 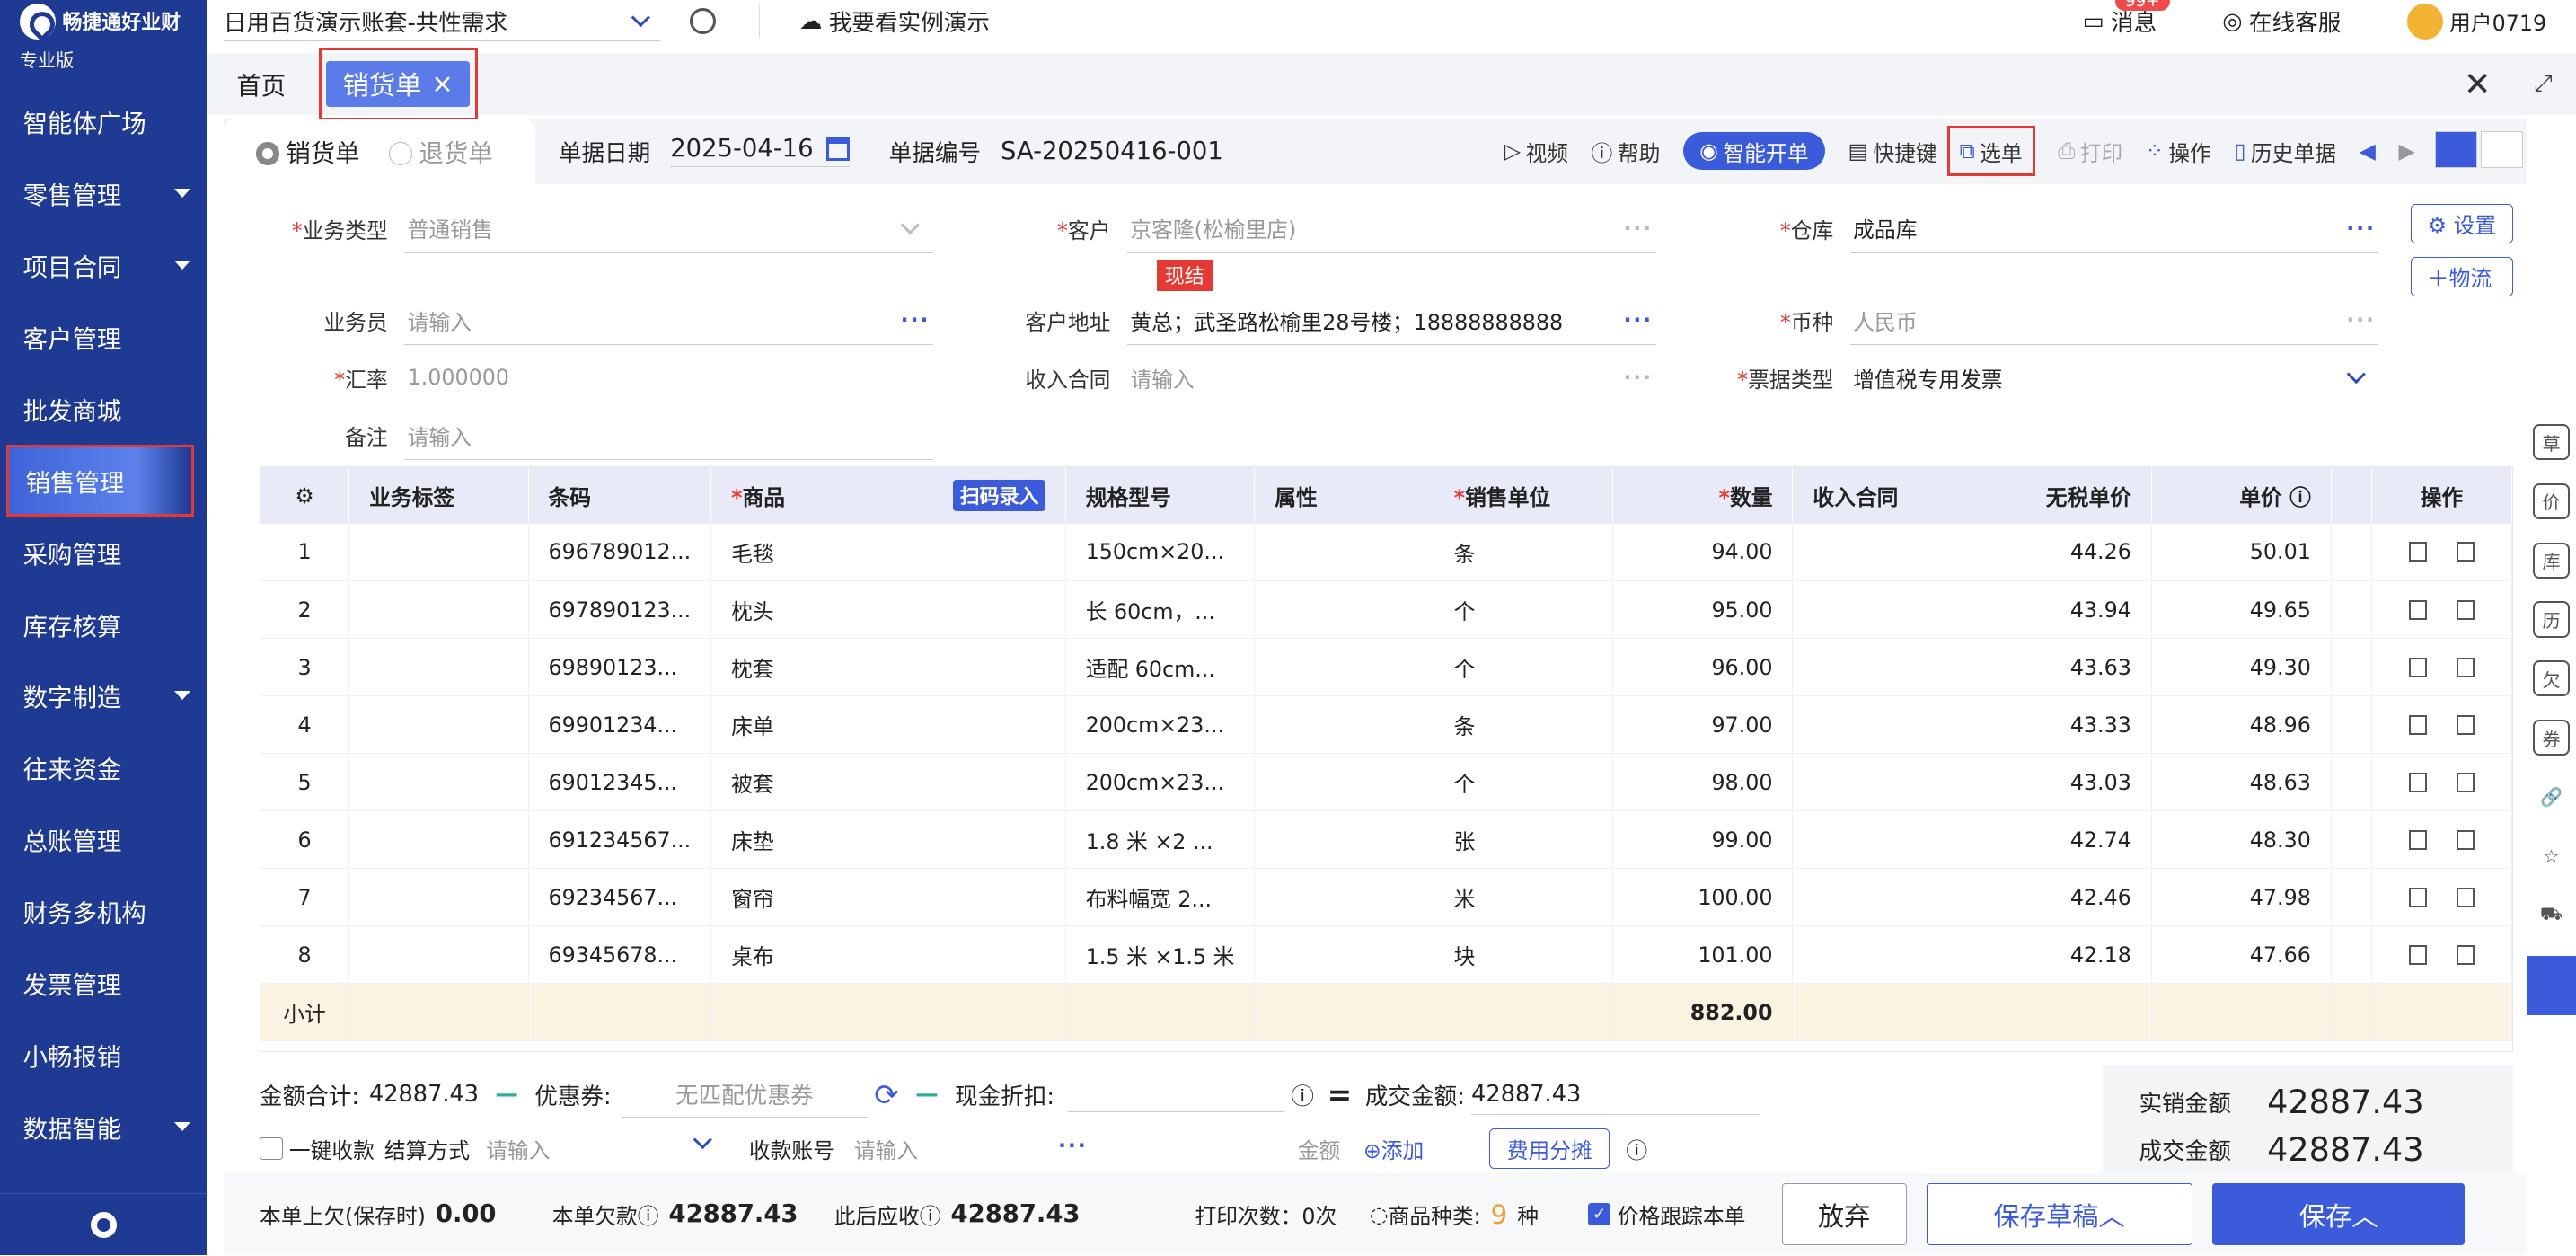 What do you see at coordinates (103, 1127) in the screenshot?
I see `sidebar-item-14: 数据智能` at bounding box center [103, 1127].